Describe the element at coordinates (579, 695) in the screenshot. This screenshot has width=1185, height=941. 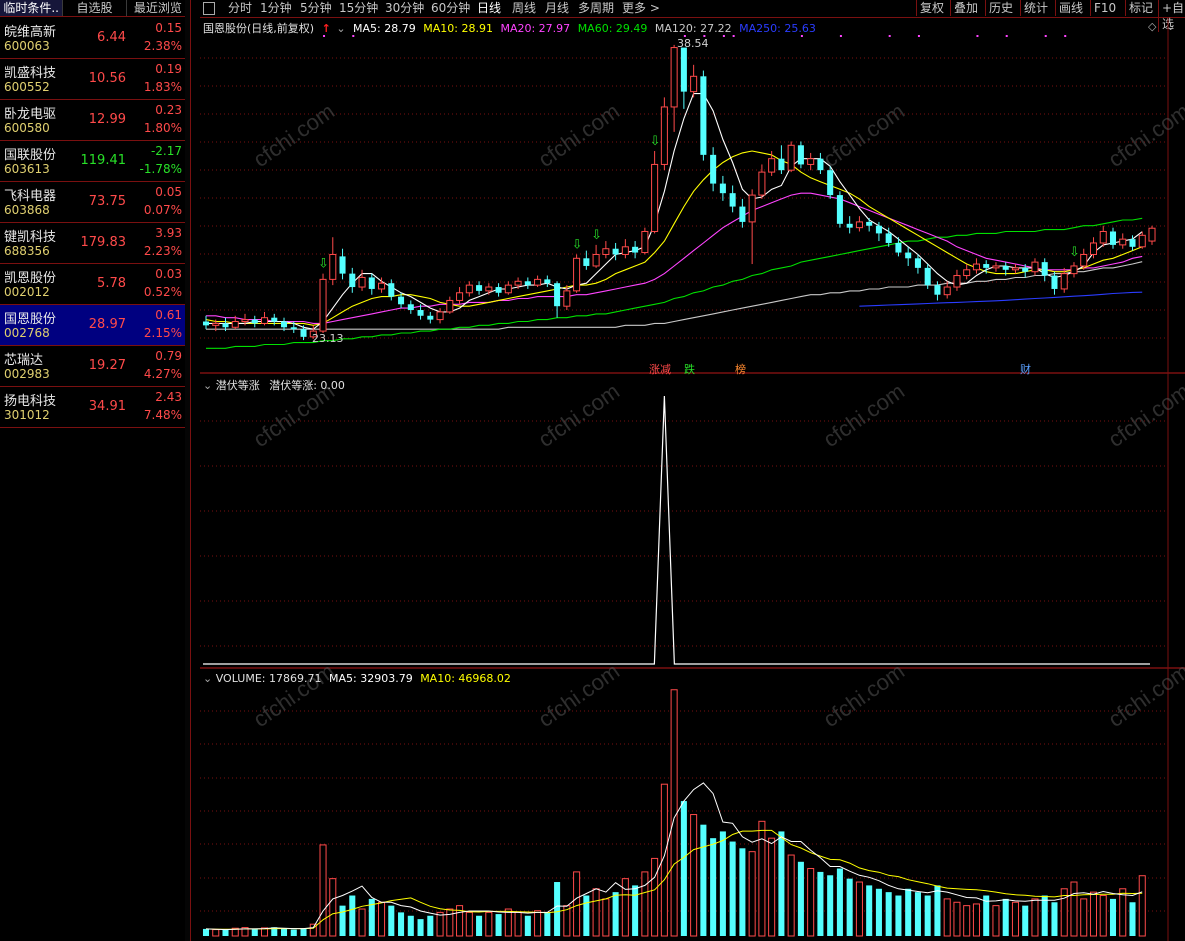
I see `watermark-text: cfchi.com` at that location.